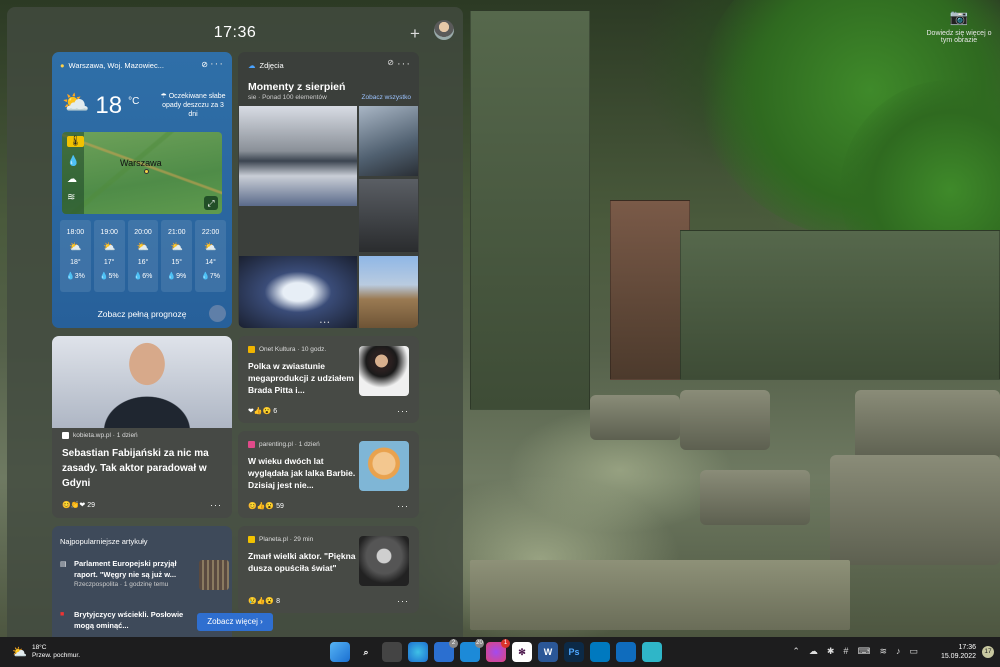 This screenshot has height=667, width=1000. What do you see at coordinates (340, 652) in the screenshot?
I see `start-button-icon` at bounding box center [340, 652].